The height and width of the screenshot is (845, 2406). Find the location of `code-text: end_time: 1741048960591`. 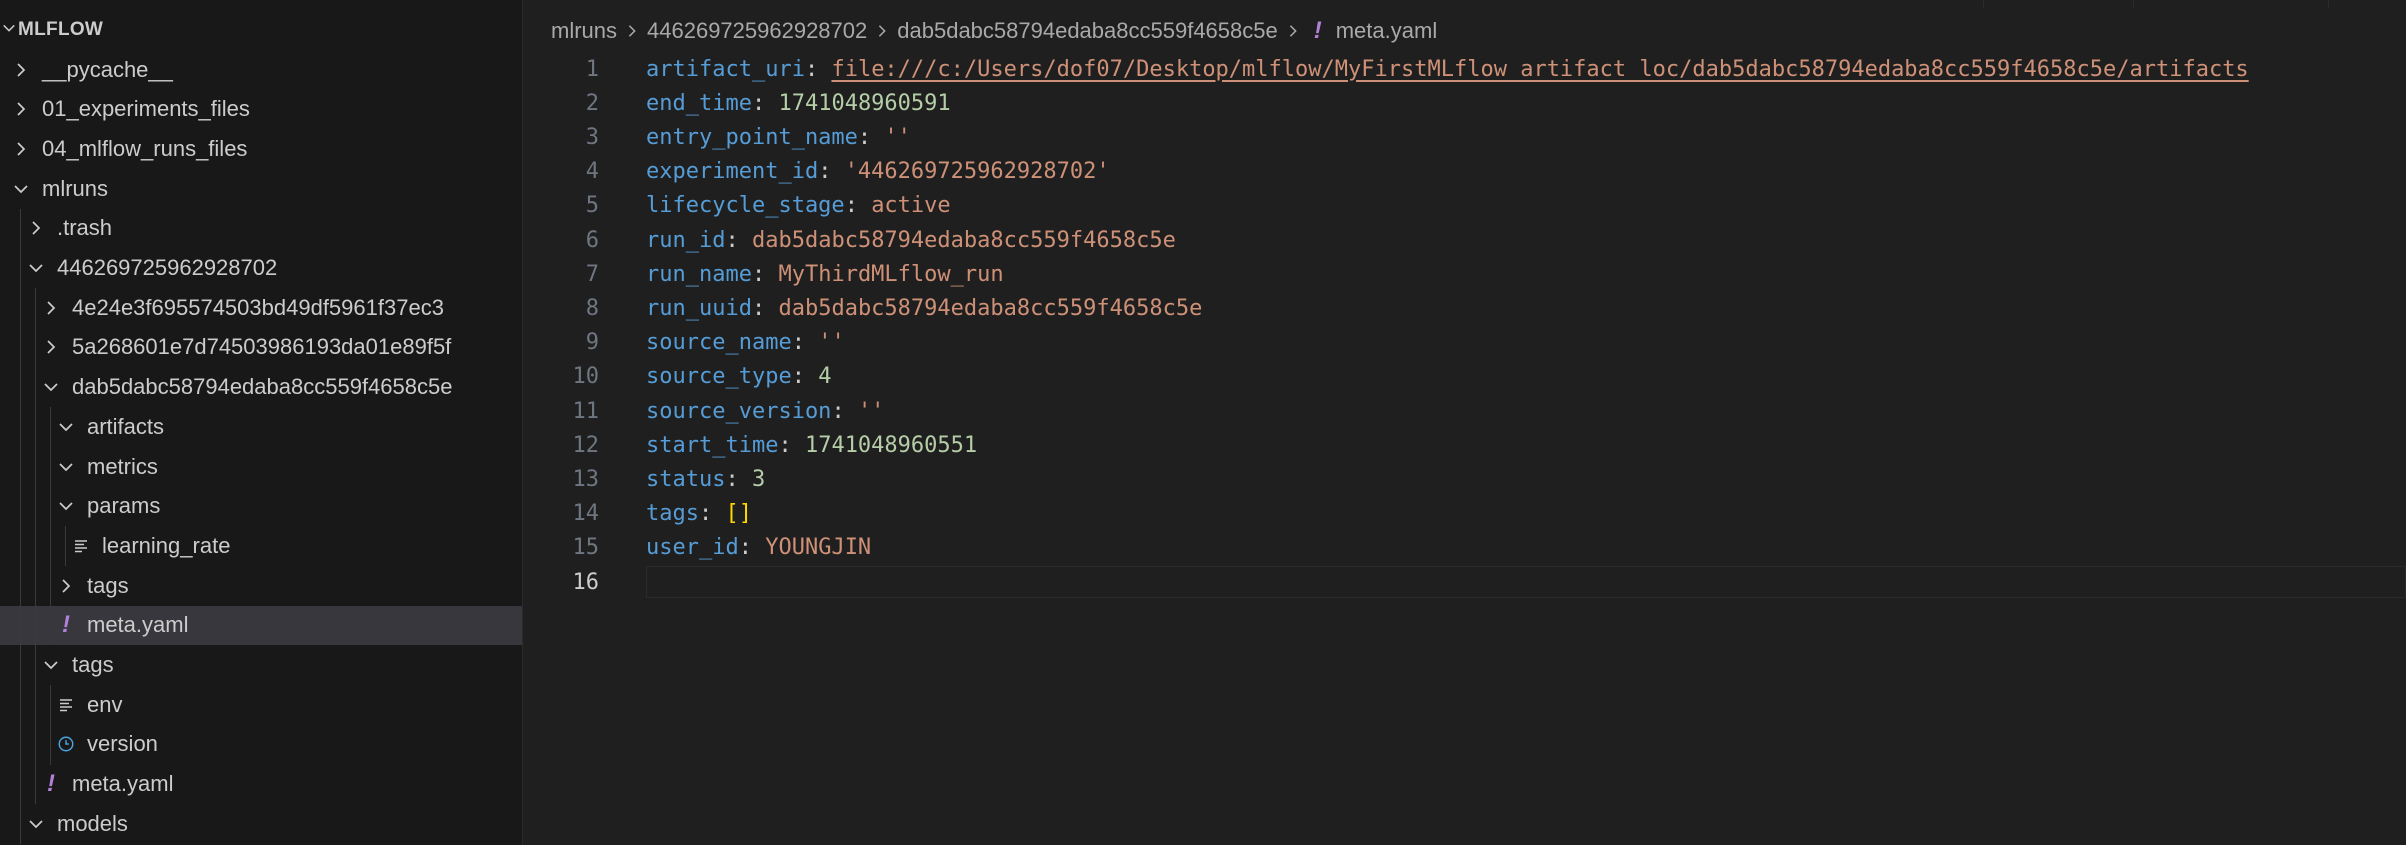

code-text: end_time: 1741048960591 is located at coordinates (798, 103).